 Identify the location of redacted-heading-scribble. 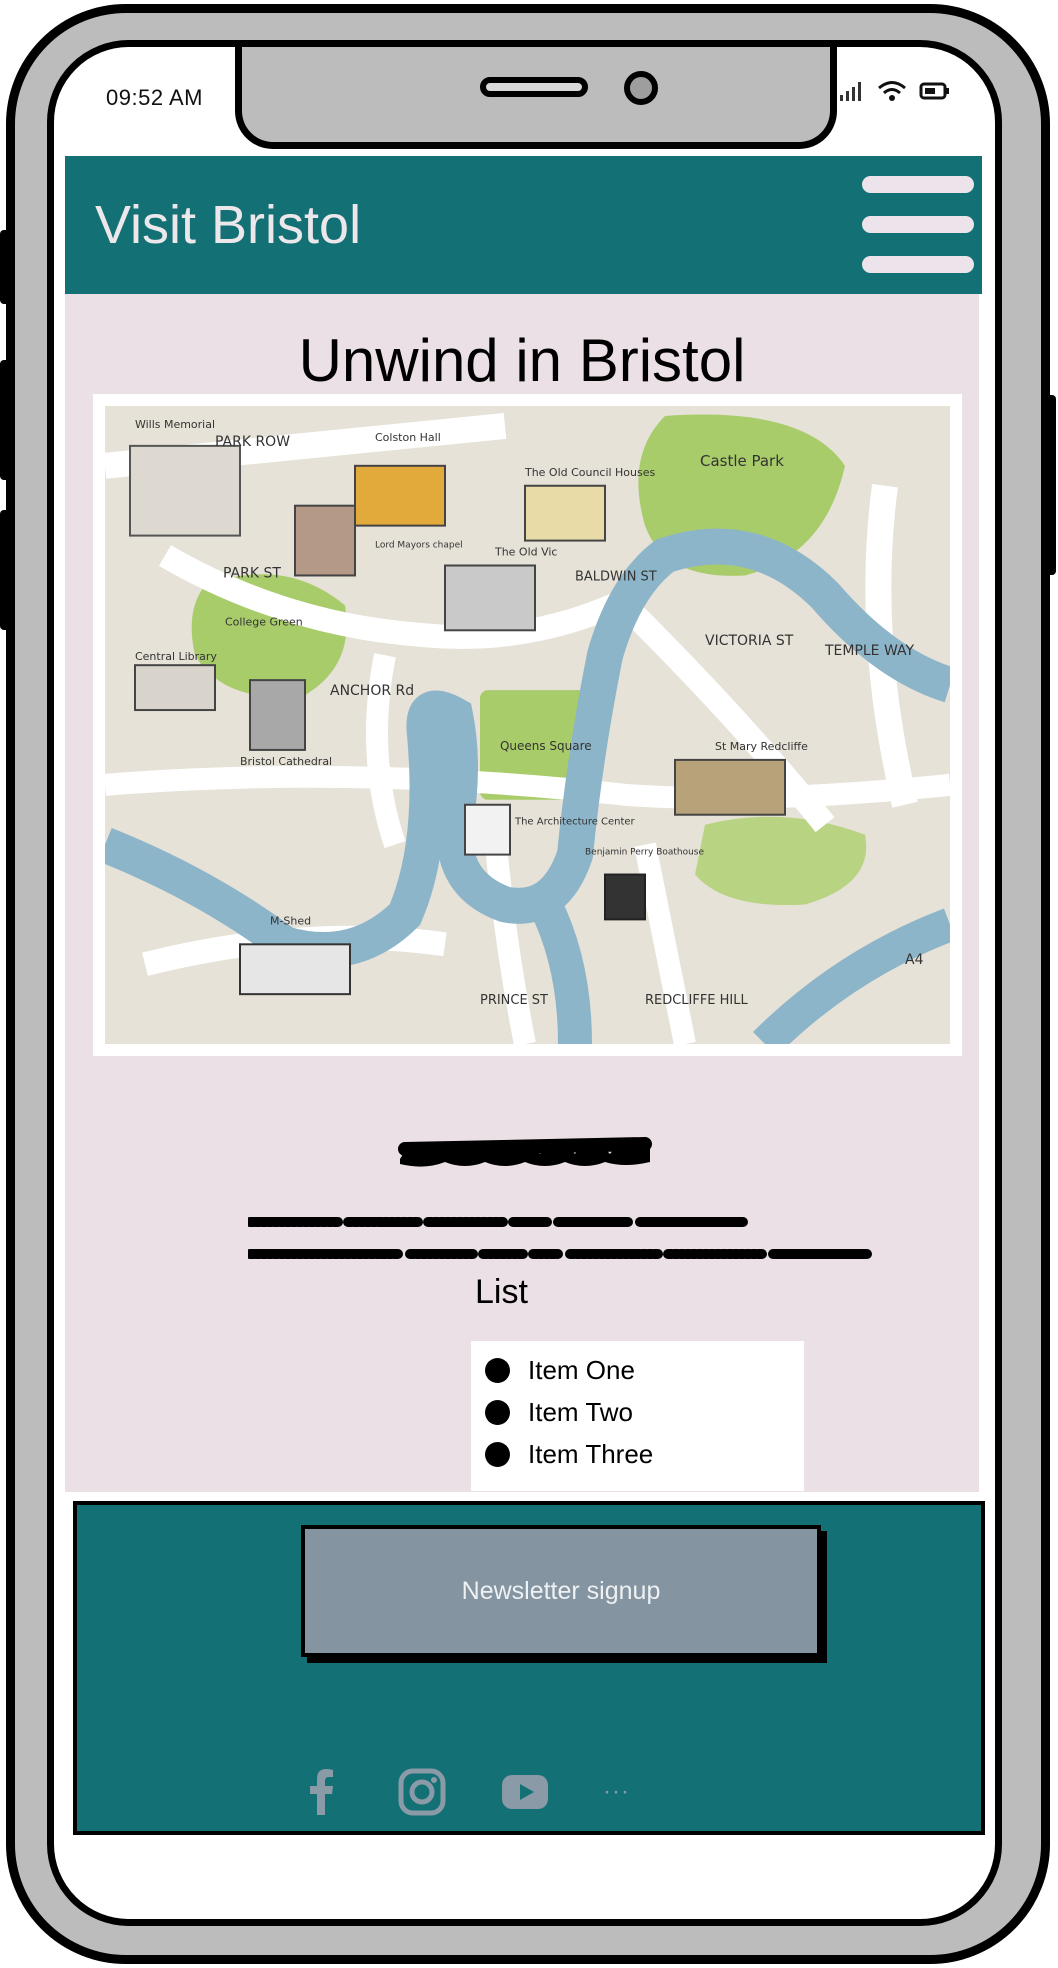
(525, 1152).